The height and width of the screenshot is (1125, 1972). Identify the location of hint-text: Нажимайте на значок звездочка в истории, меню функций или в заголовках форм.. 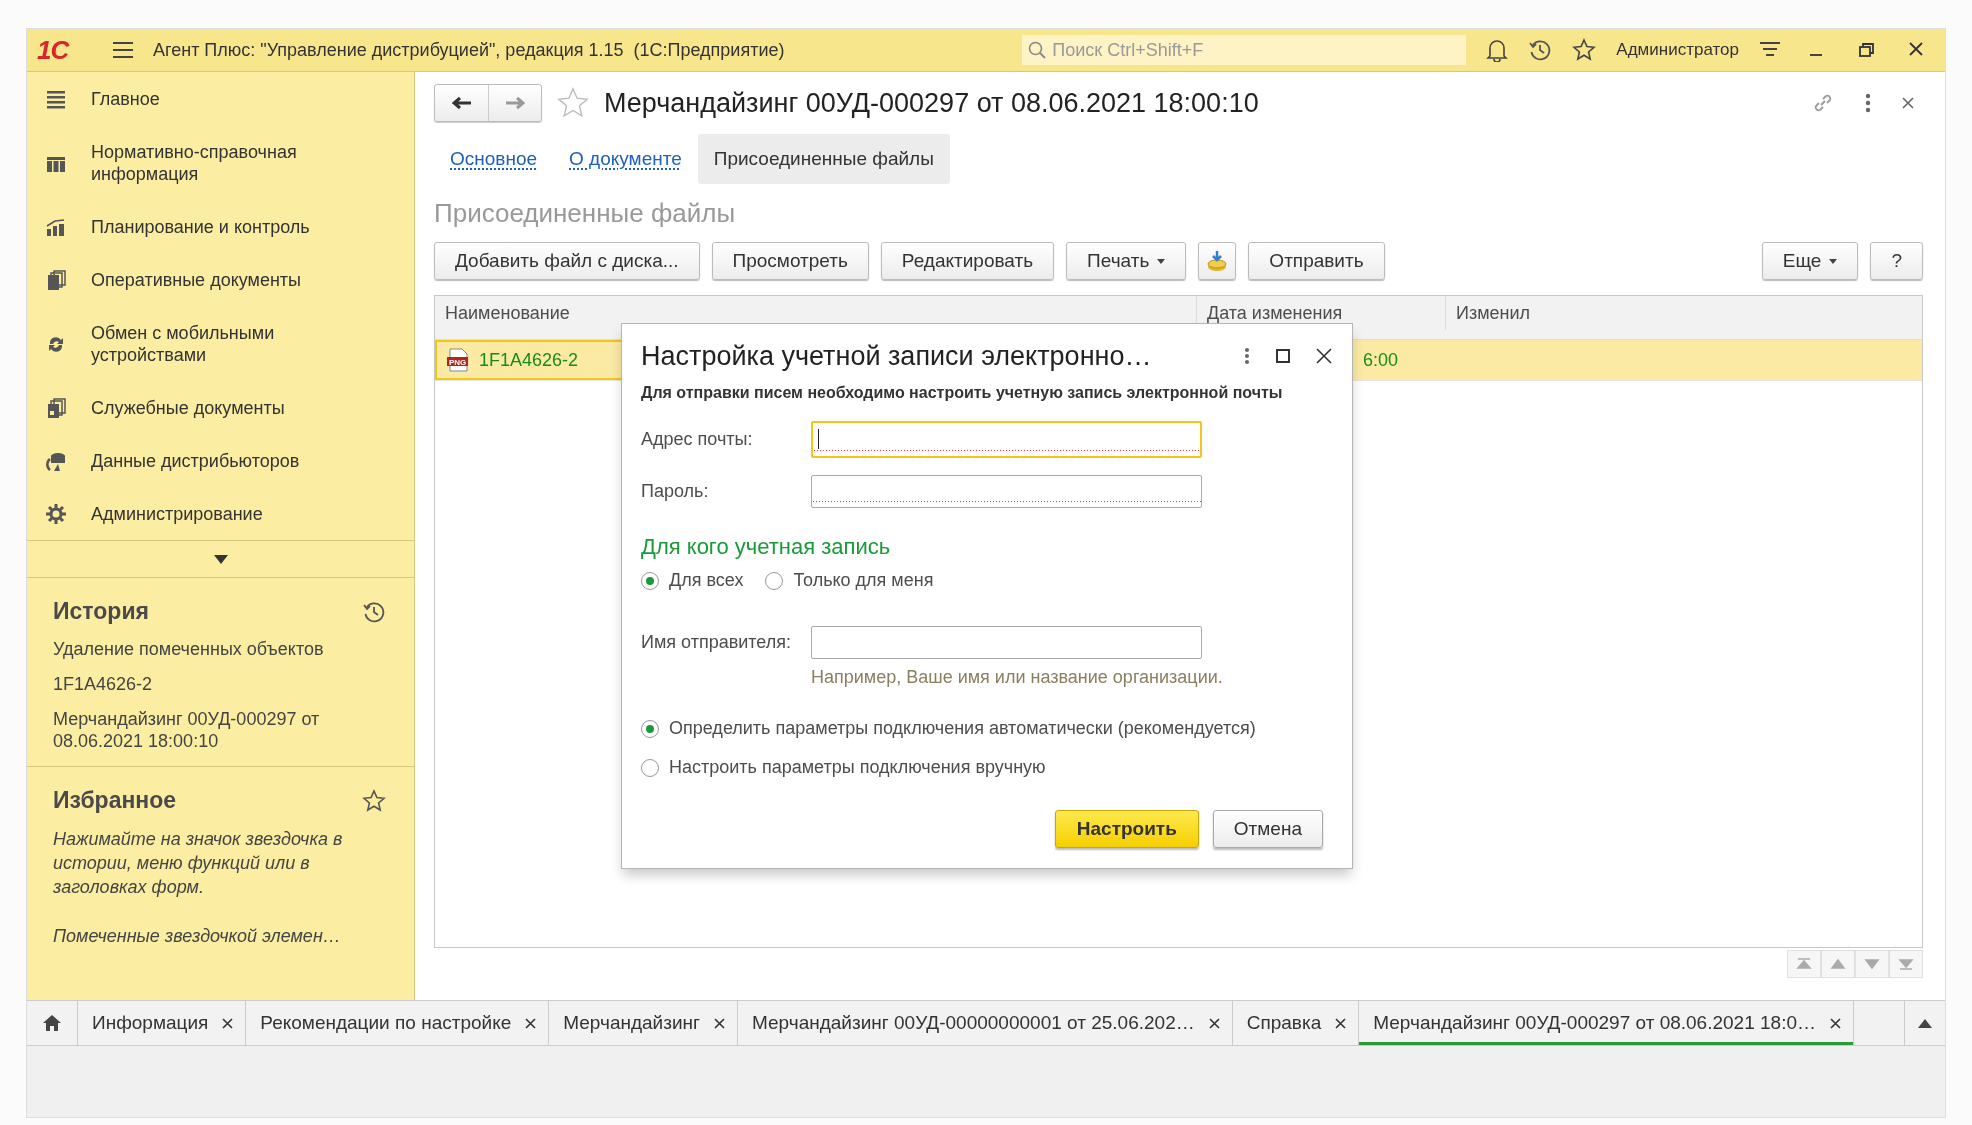
(198, 863).